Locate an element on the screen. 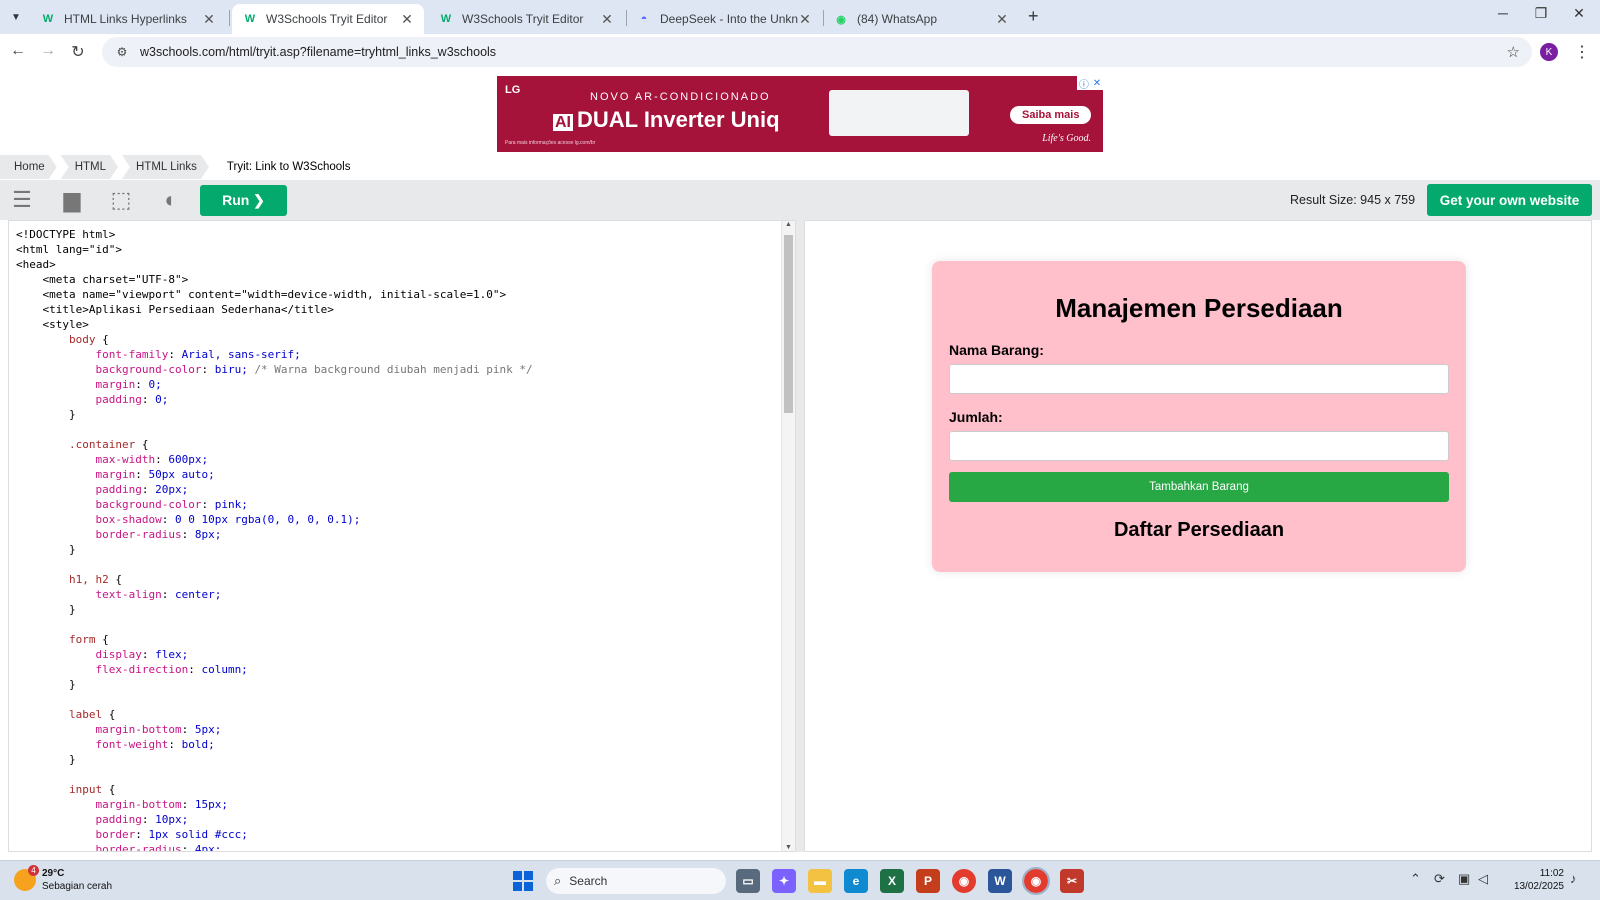  tab-tryit-editor-2: W W3Schools Tryit Editor ✕ is located at coordinates (526, 19).